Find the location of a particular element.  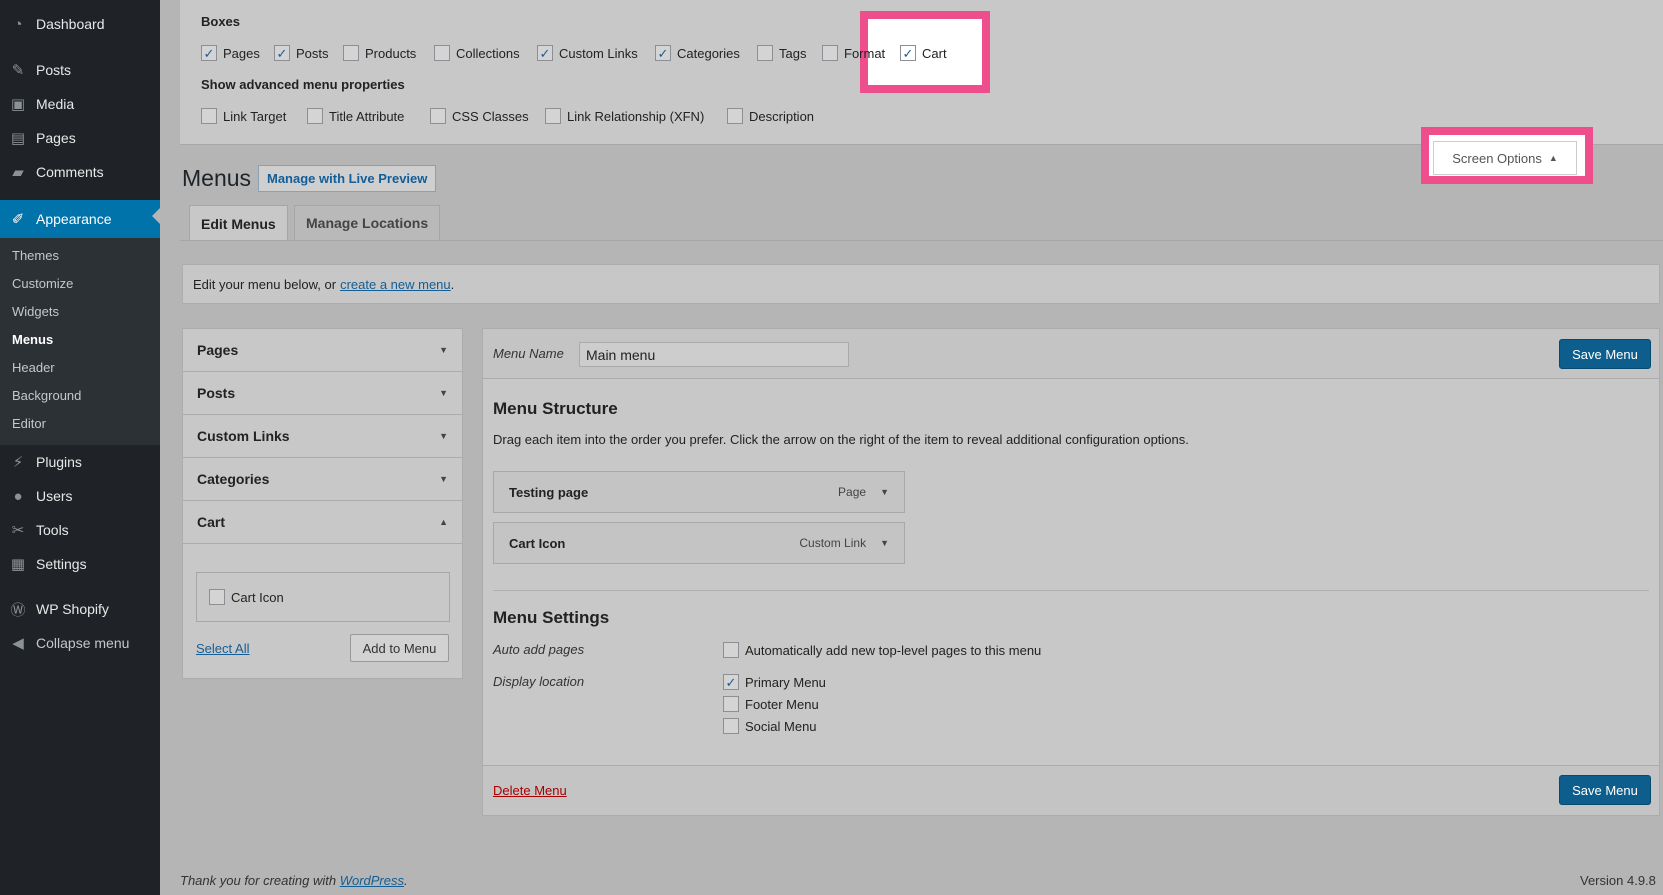

nav-collapse-menu: ◀ Collapse menu is located at coordinates (80, 643).